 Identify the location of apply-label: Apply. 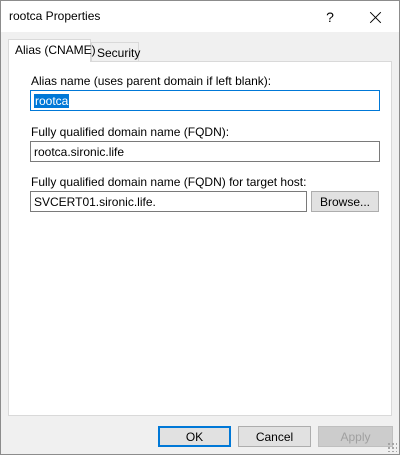
(355, 436).